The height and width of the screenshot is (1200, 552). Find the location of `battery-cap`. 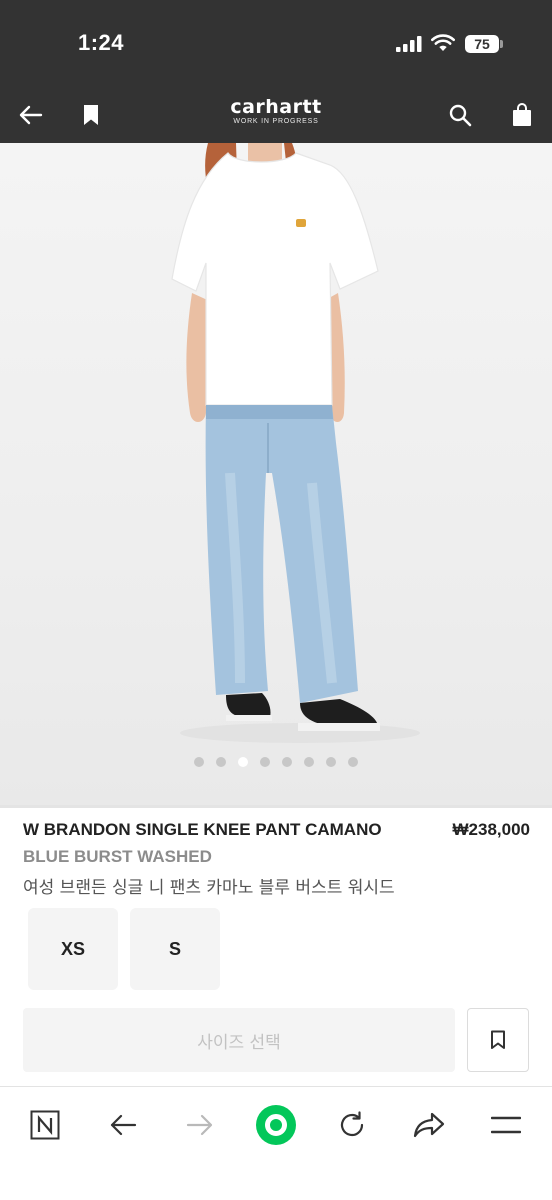

battery-cap is located at coordinates (501, 44).